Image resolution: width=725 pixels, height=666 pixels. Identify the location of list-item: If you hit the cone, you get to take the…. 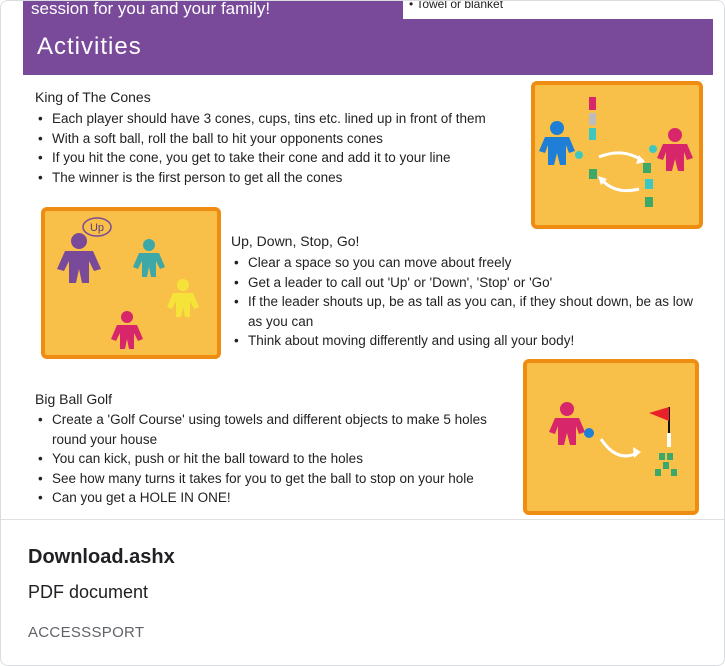
(285, 158).